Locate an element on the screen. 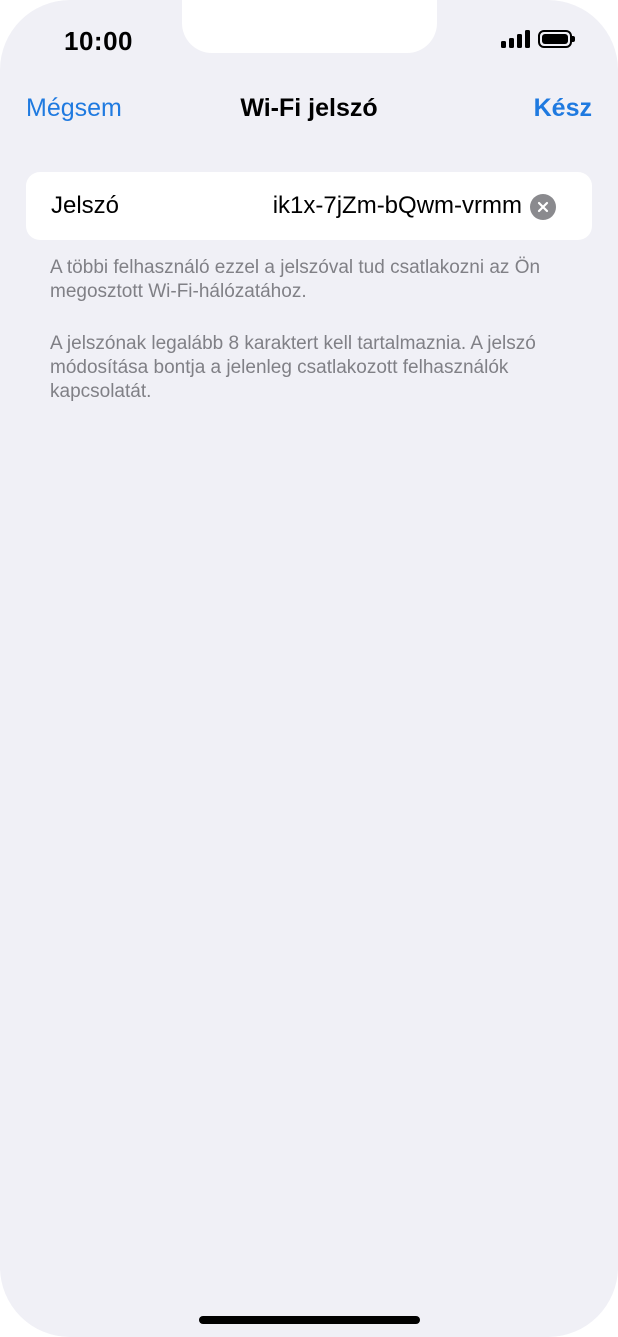 The height and width of the screenshot is (1337, 618). battery-icon is located at coordinates (556, 39).